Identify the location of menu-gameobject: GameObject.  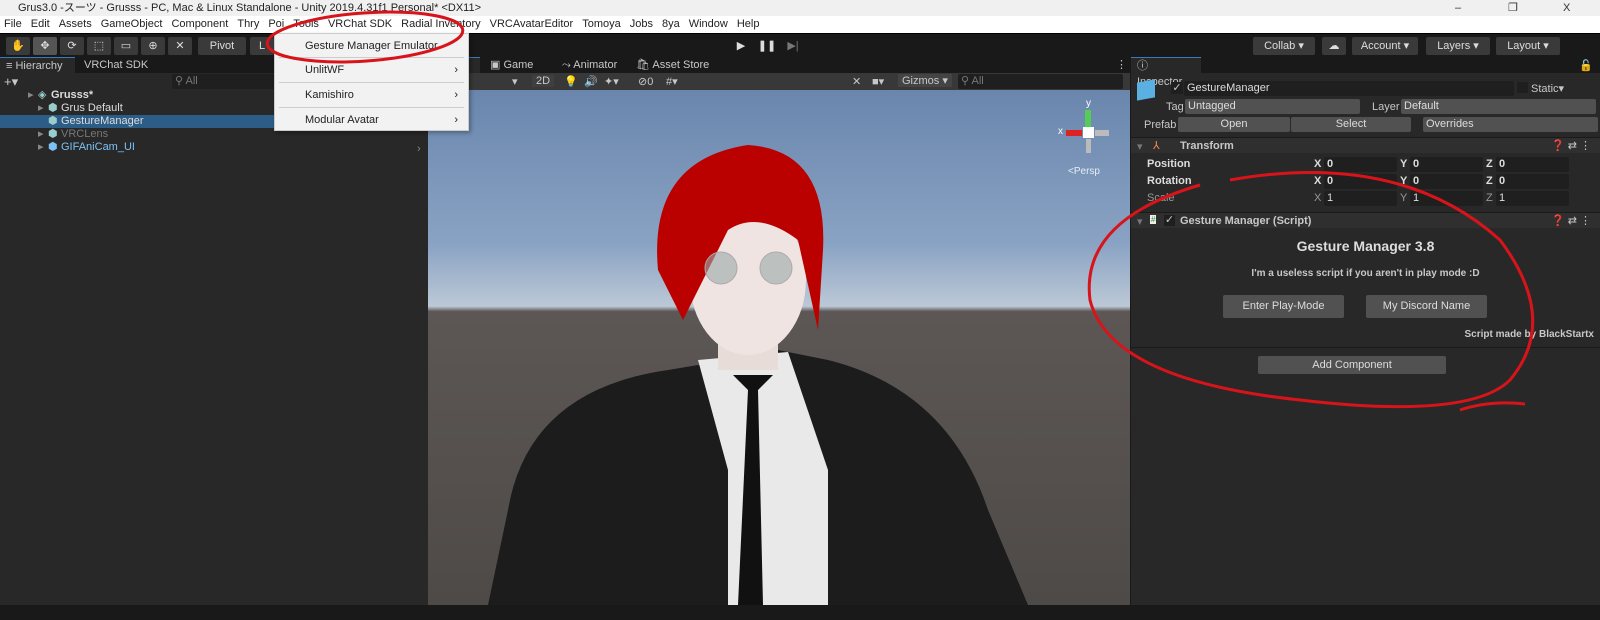
(132, 24).